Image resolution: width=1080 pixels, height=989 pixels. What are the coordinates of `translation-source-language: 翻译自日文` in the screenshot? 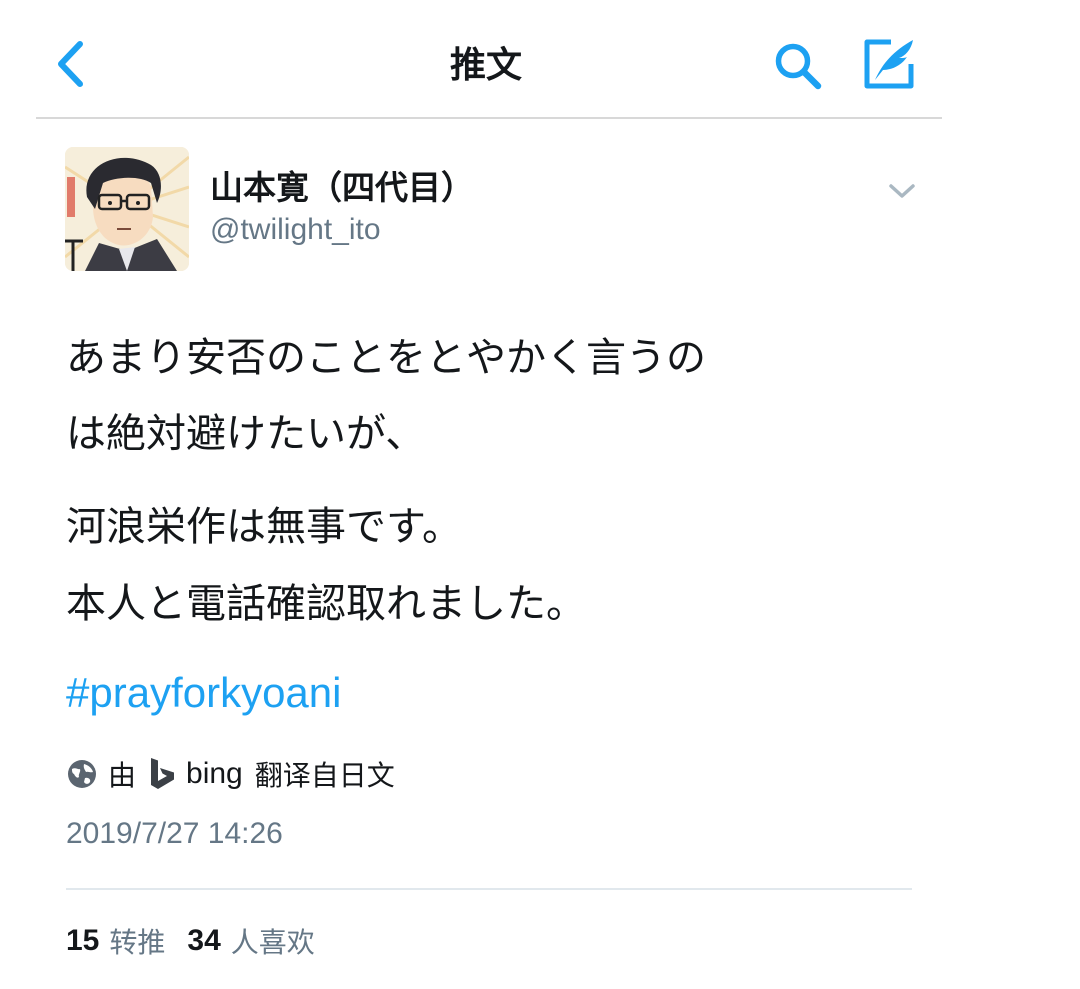 It's located at (324, 775).